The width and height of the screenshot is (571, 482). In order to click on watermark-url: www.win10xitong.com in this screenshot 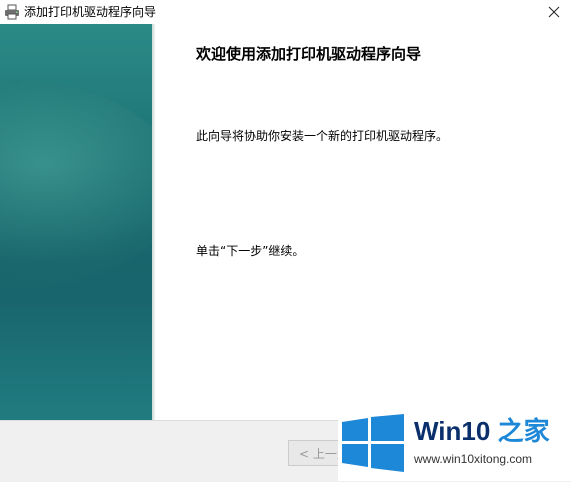, I will do `click(473, 459)`.